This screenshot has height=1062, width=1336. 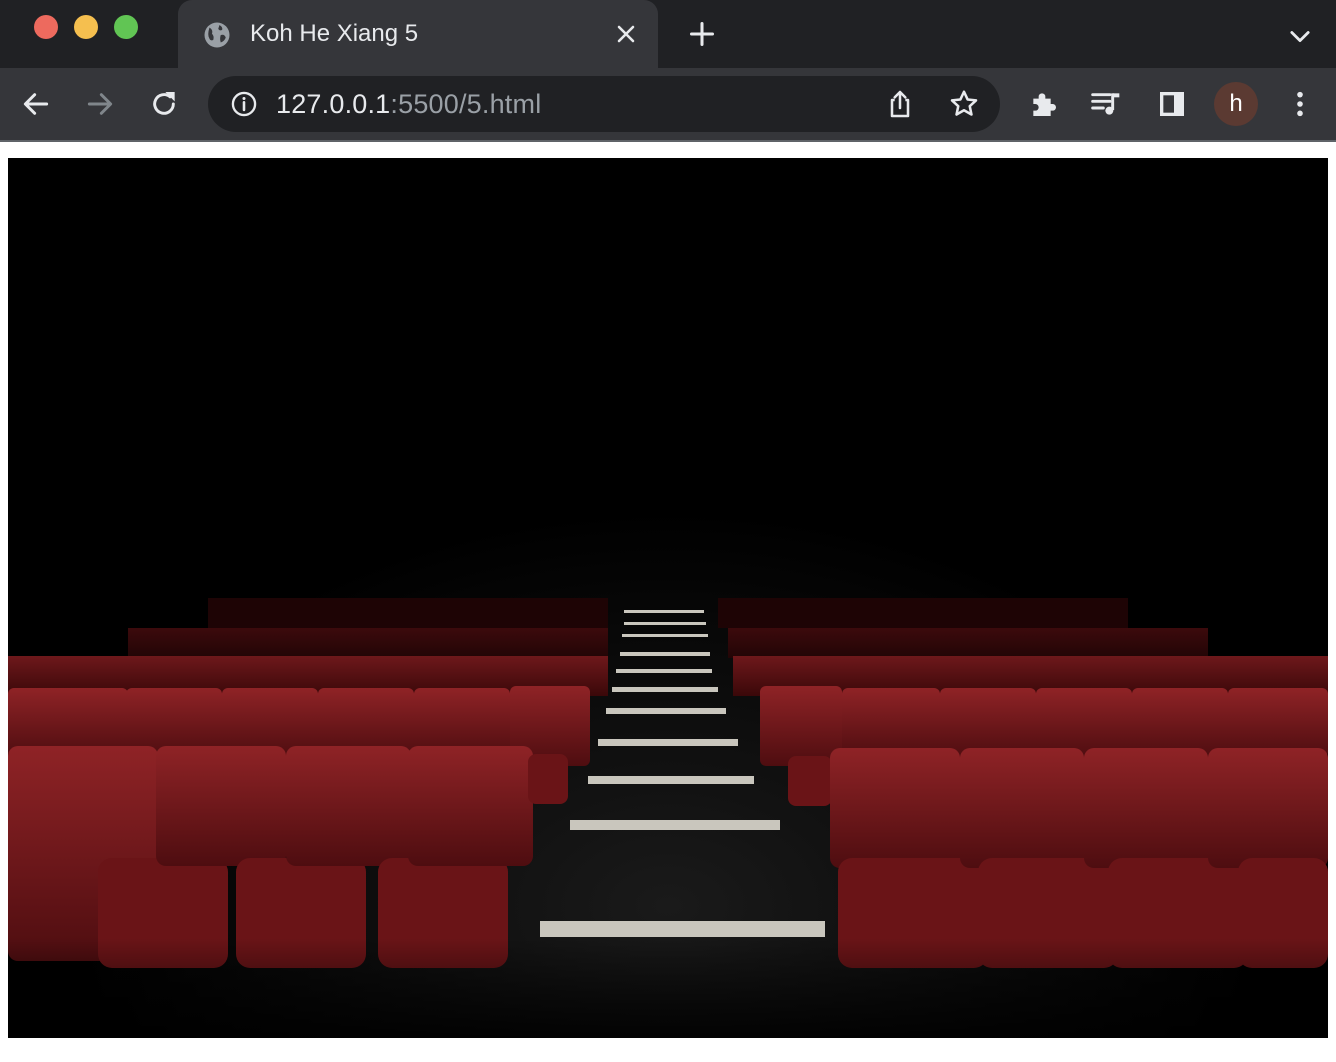 I want to click on side-panel-icon, so click(x=1172, y=104).